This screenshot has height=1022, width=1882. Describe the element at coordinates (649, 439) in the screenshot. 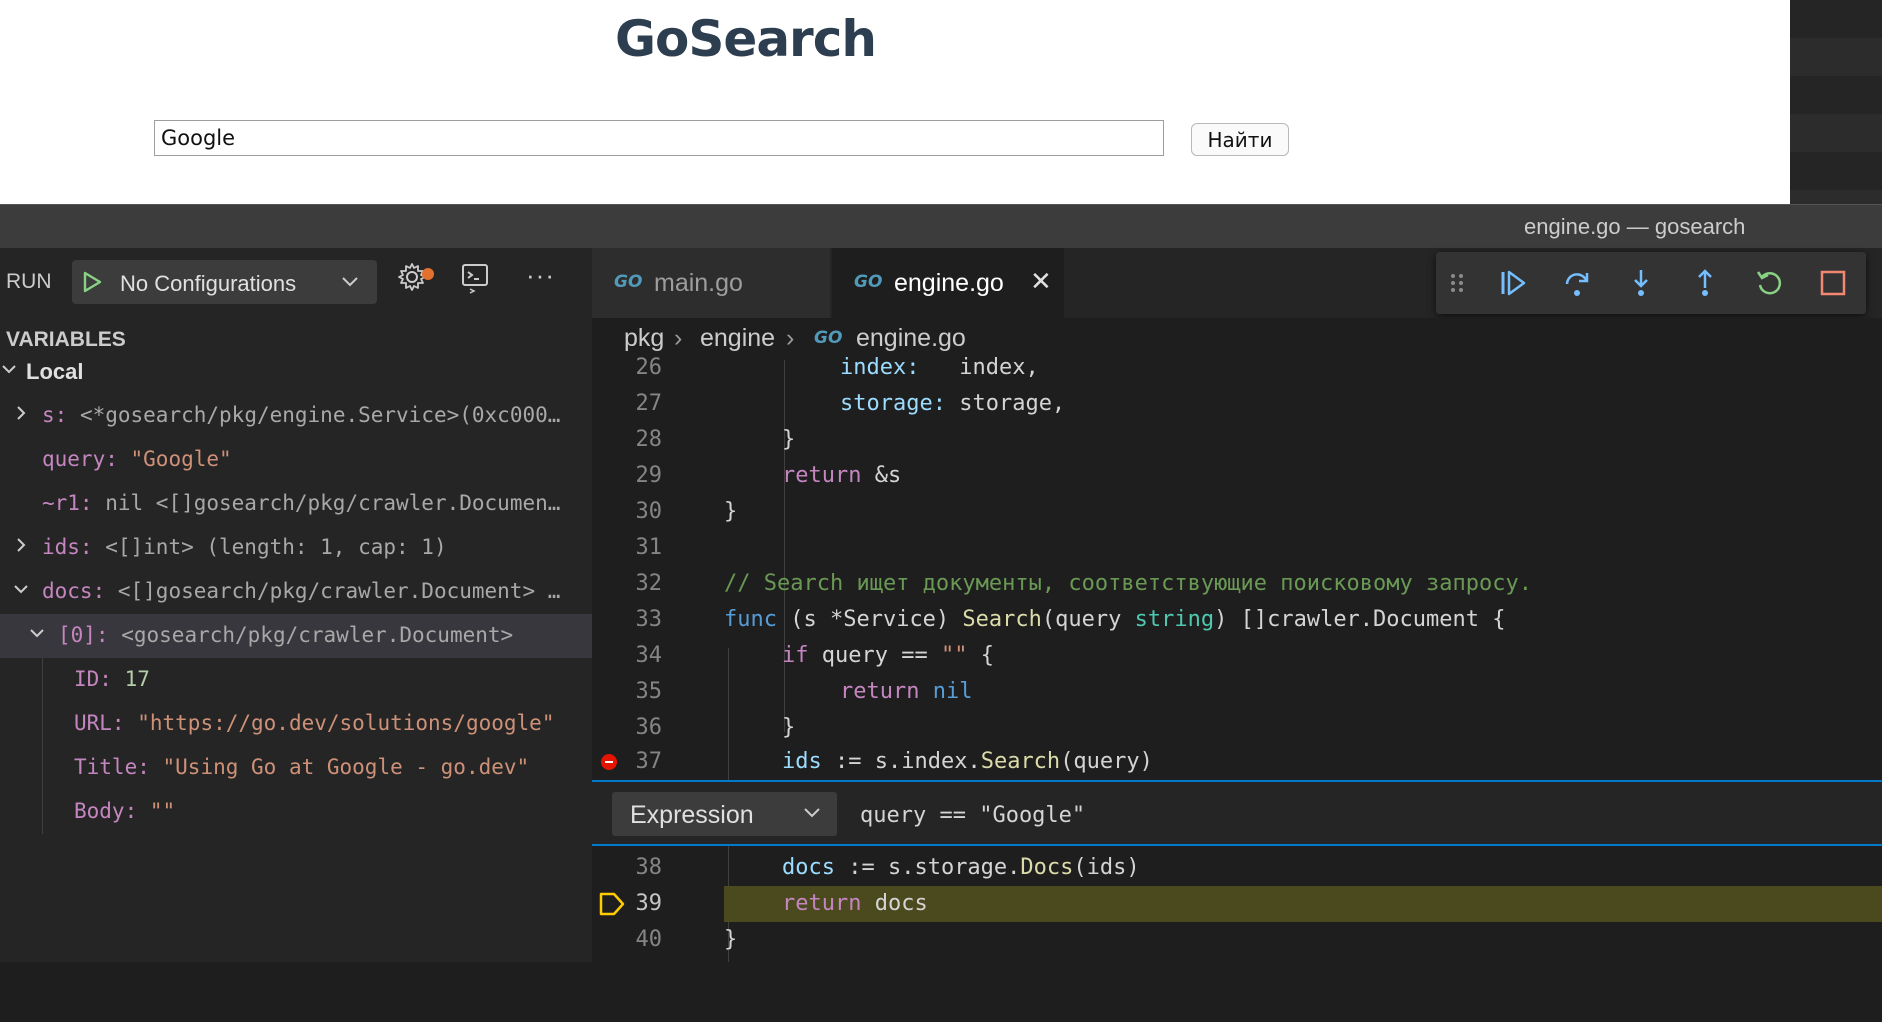

I see `line-number: 28` at that location.